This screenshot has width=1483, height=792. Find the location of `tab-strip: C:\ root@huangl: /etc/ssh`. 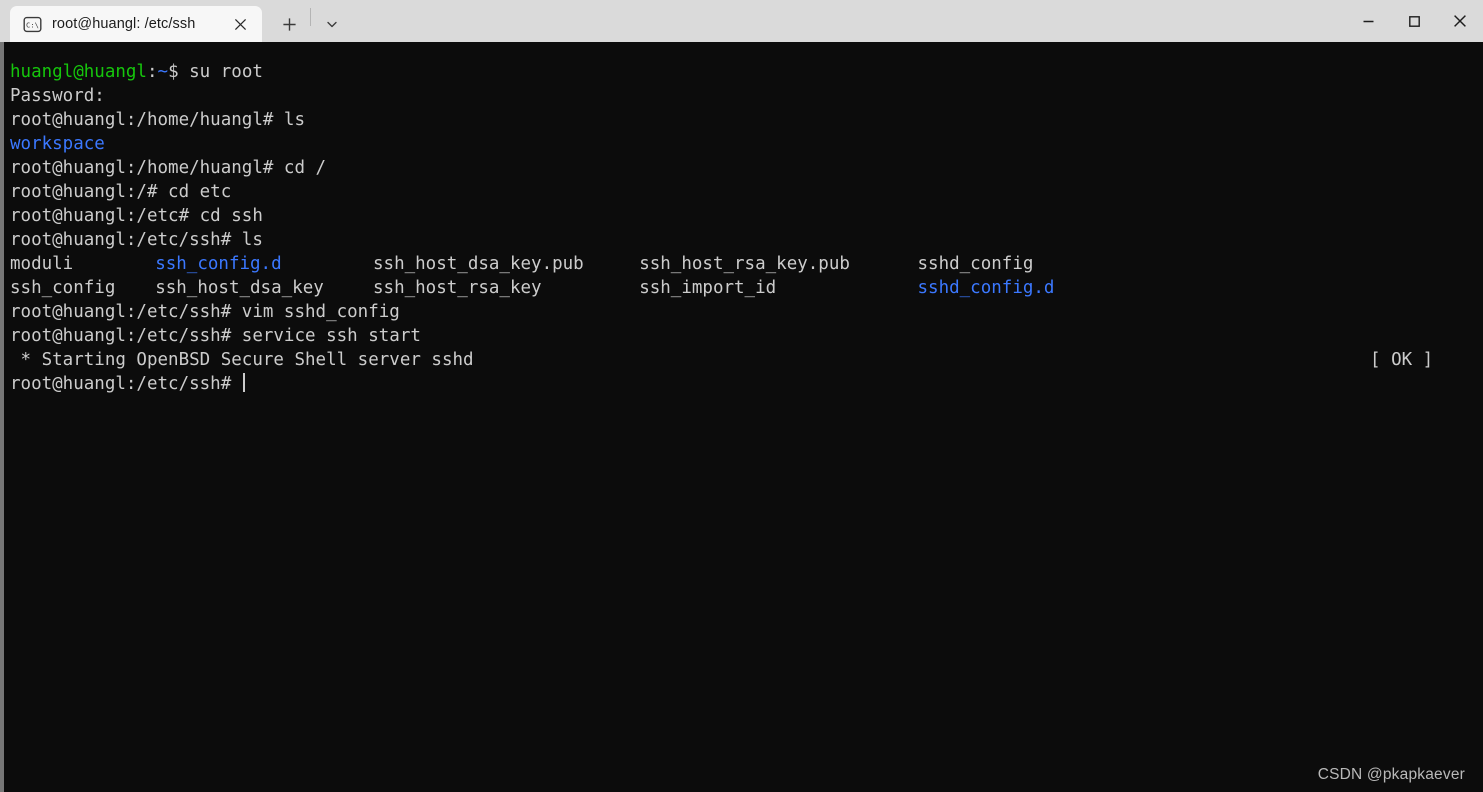

tab-strip: C:\ root@huangl: /etc/ssh is located at coordinates (174, 21).